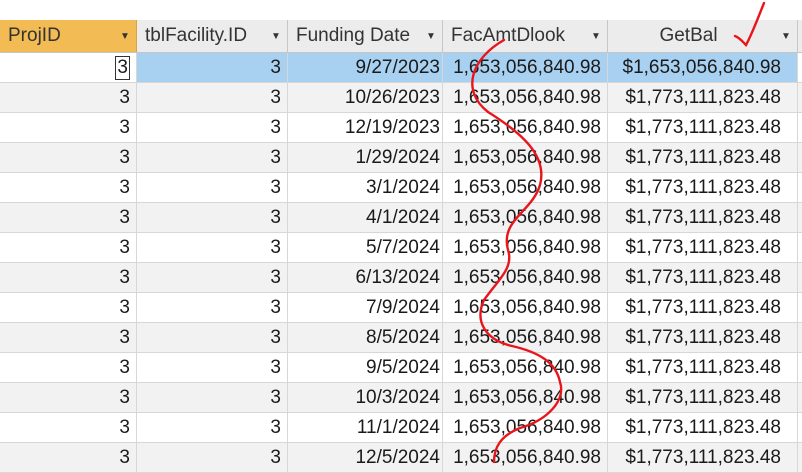  Describe the element at coordinates (703, 67) in the screenshot. I see `get-bal-cell: $1,653,056,840.98` at that location.